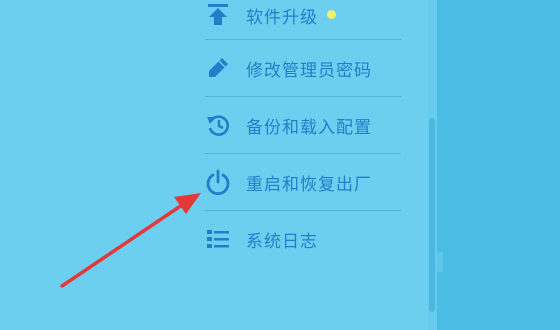 Image resolution: width=560 pixels, height=330 pixels. What do you see at coordinates (440, 262) in the screenshot?
I see `scroll-handle` at bounding box center [440, 262].